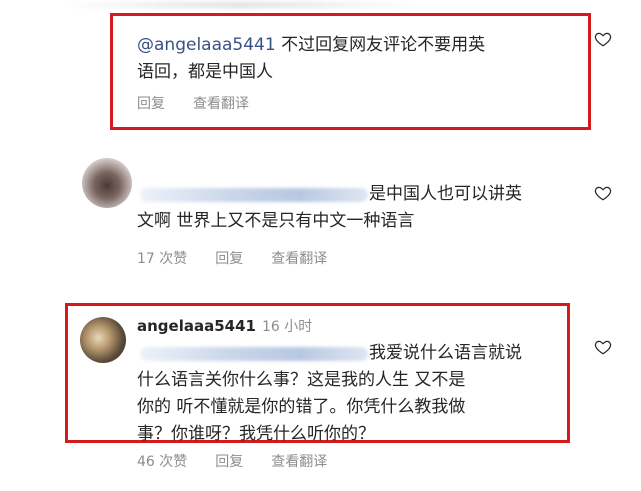 This screenshot has height=491, width=641. What do you see at coordinates (301, 407) in the screenshot?
I see `comment-3-line3: 你的 听不懂就是你的错了。你凭什么教我做` at bounding box center [301, 407].